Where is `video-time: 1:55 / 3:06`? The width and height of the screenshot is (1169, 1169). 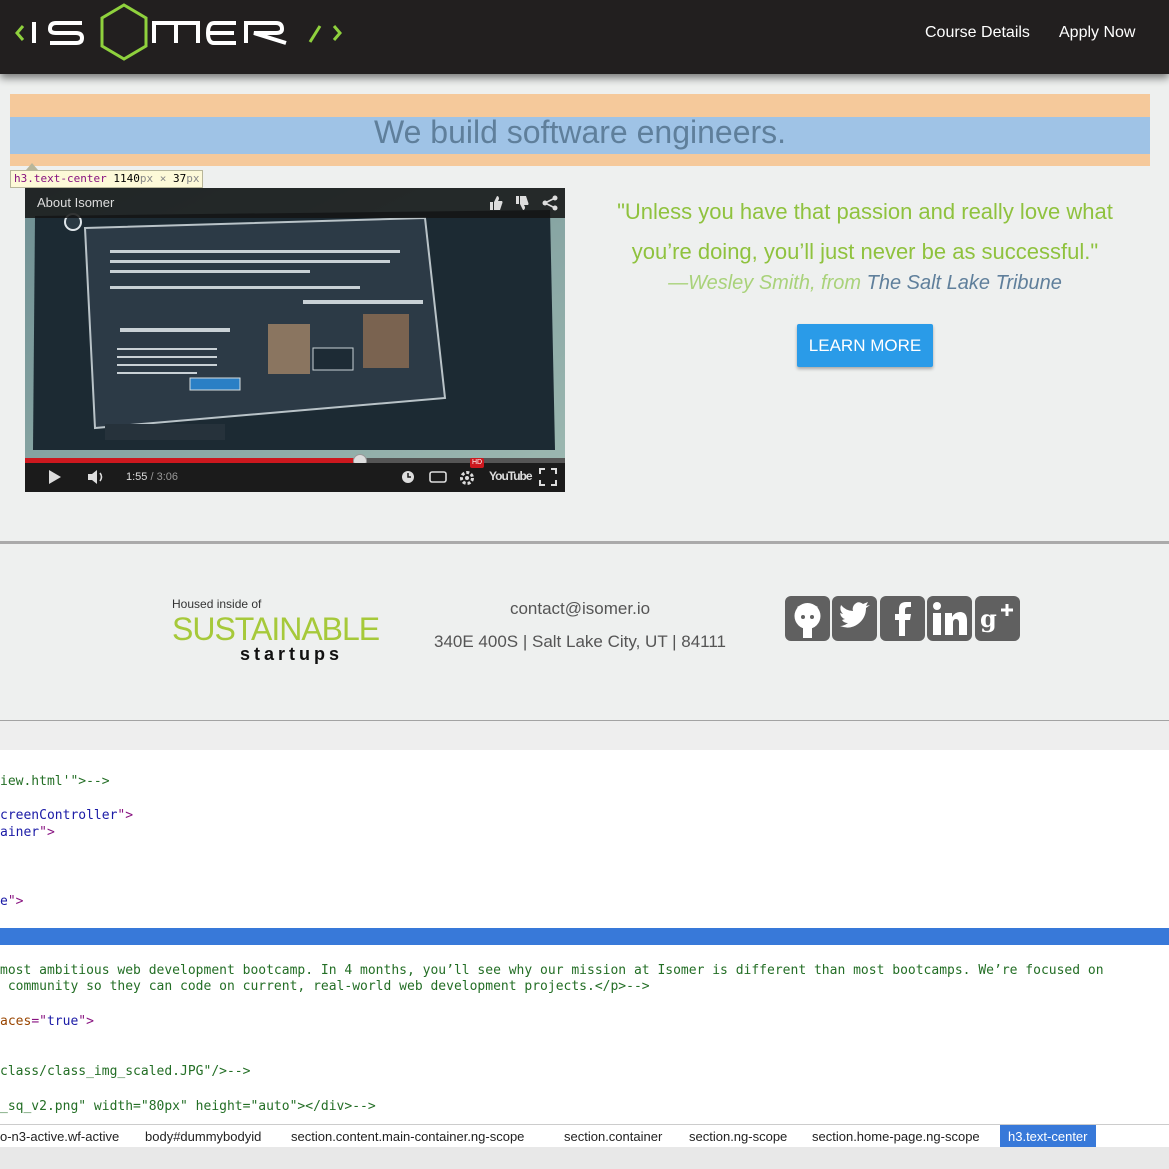
video-time: 1:55 / 3:06 is located at coordinates (152, 477).